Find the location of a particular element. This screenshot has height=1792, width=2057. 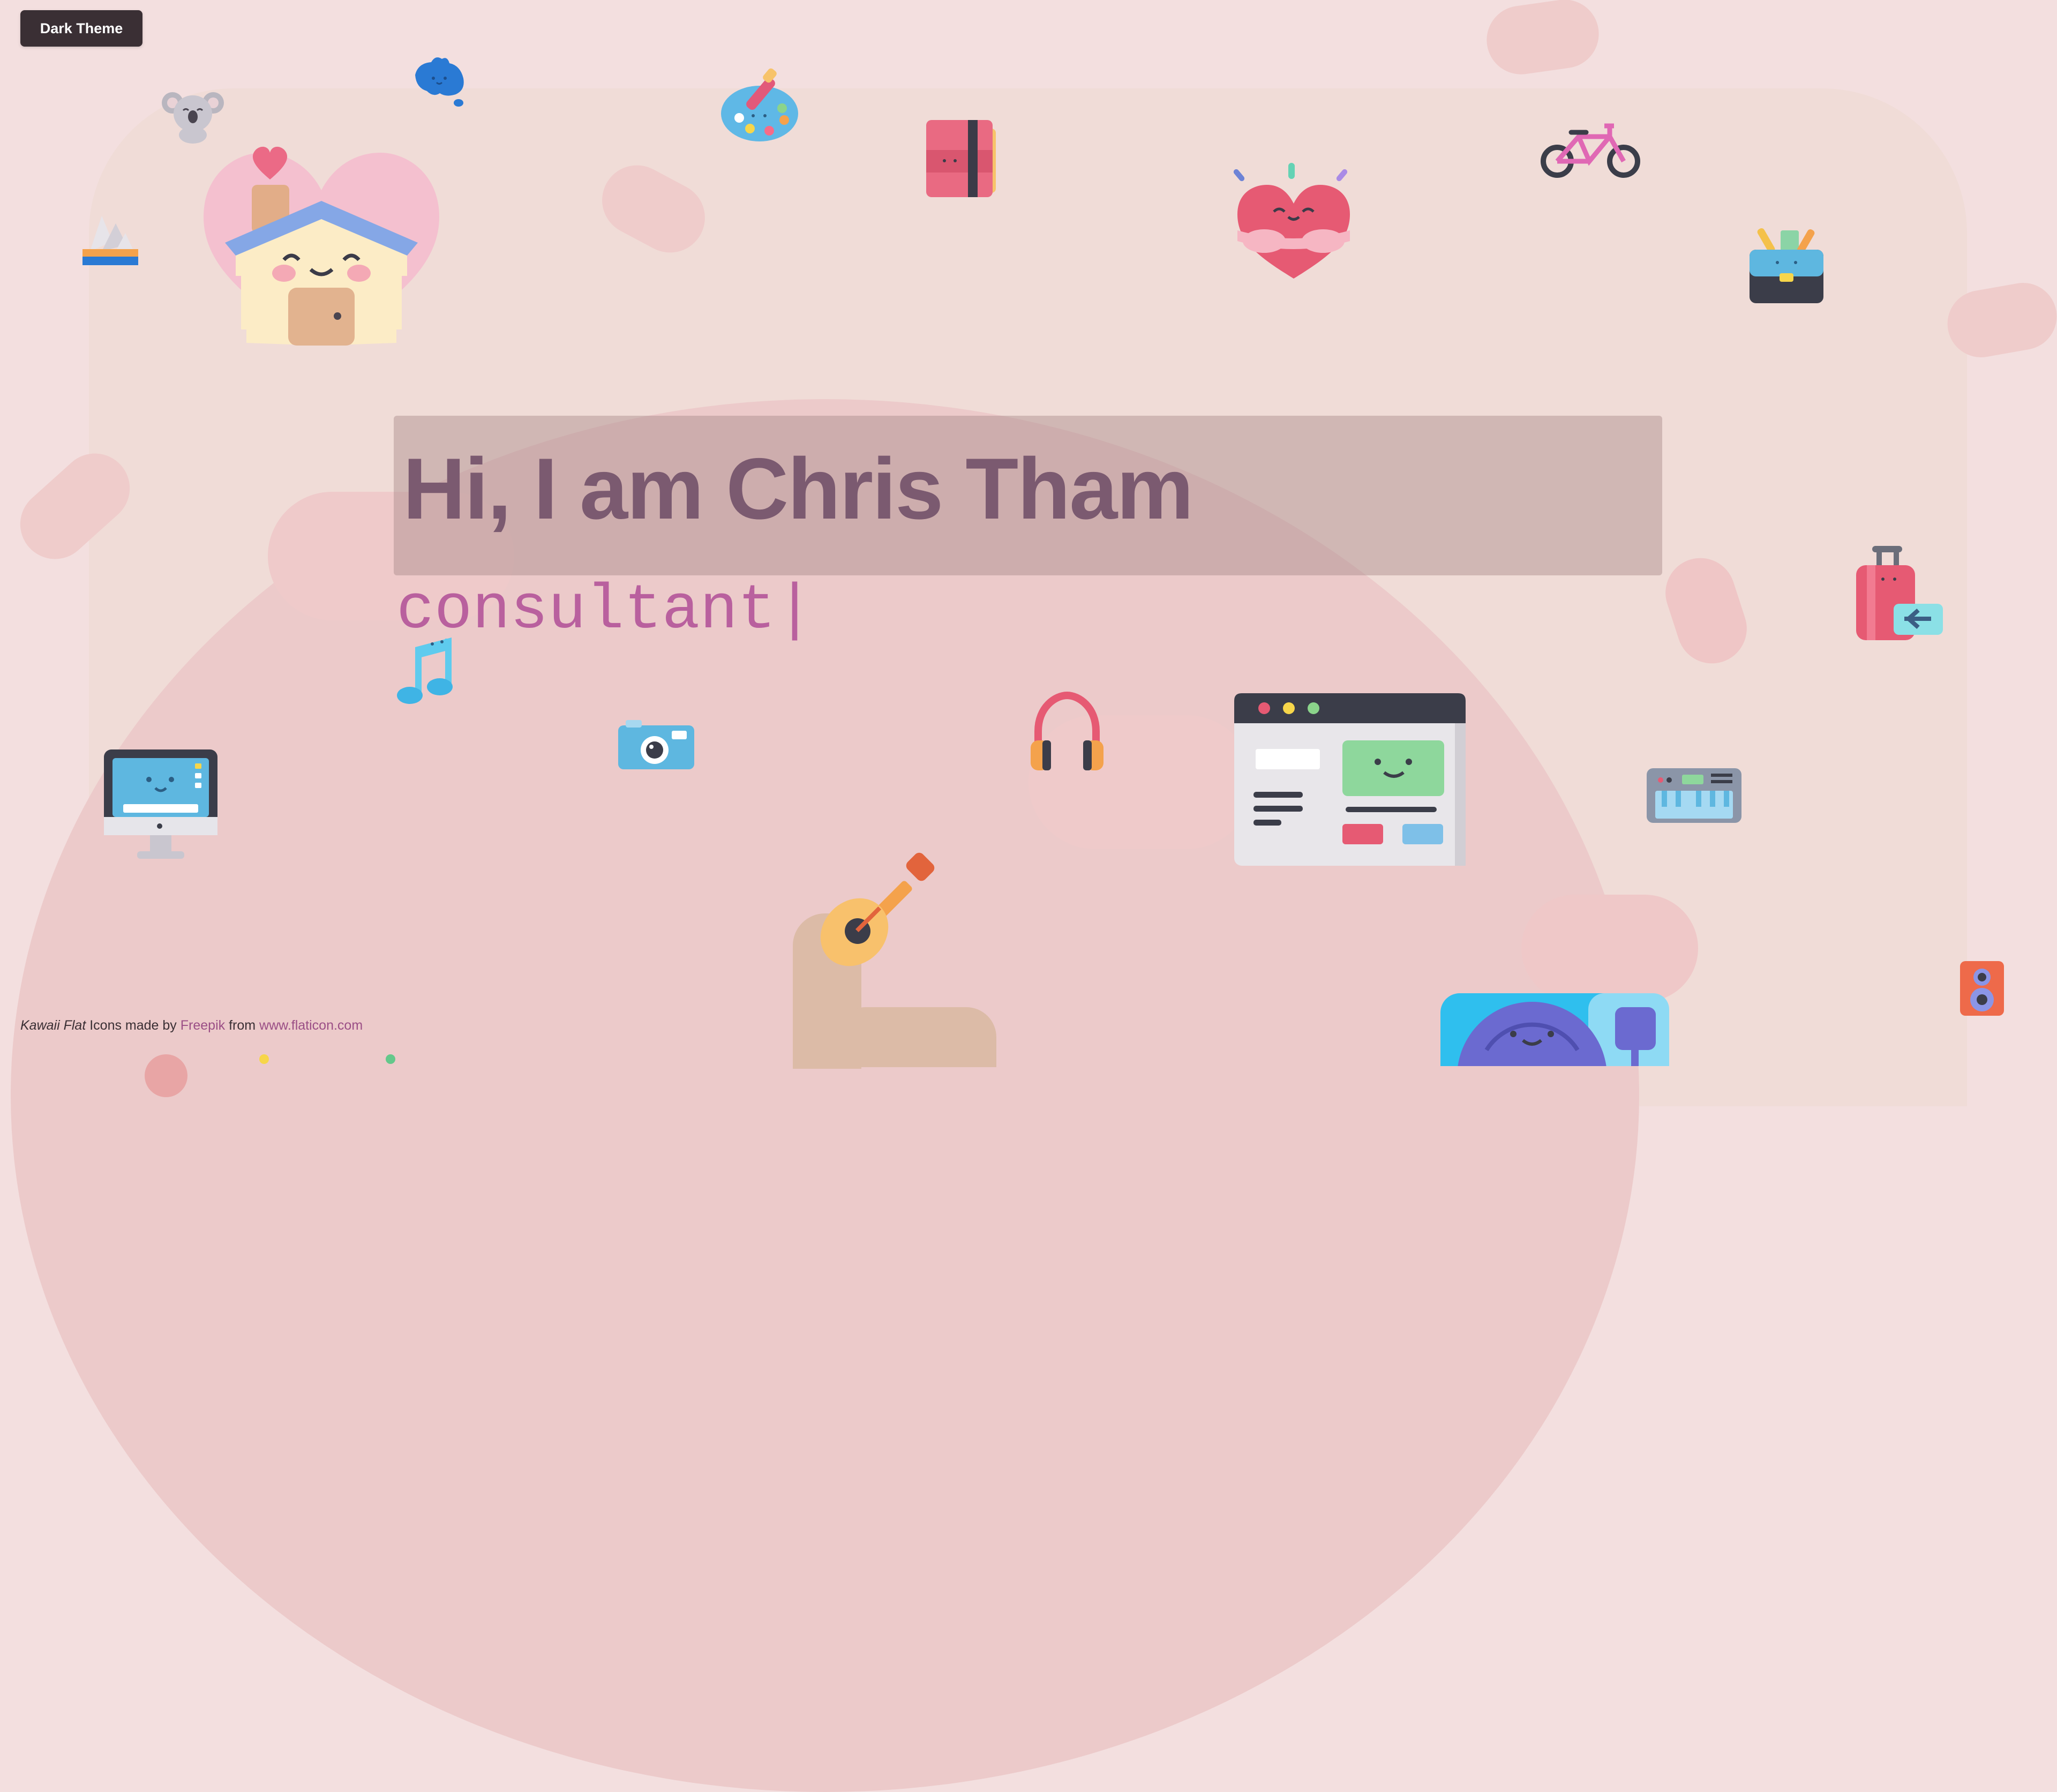

vinyl-icon is located at coordinates (1554, 1029).